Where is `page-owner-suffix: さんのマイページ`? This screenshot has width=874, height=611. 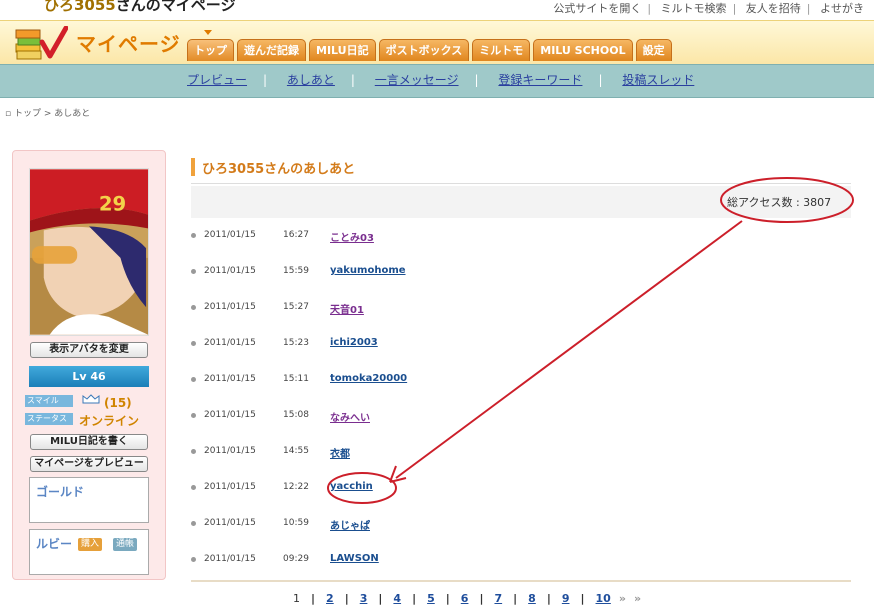
page-owner-suffix: さんのマイページ is located at coordinates (175, 7).